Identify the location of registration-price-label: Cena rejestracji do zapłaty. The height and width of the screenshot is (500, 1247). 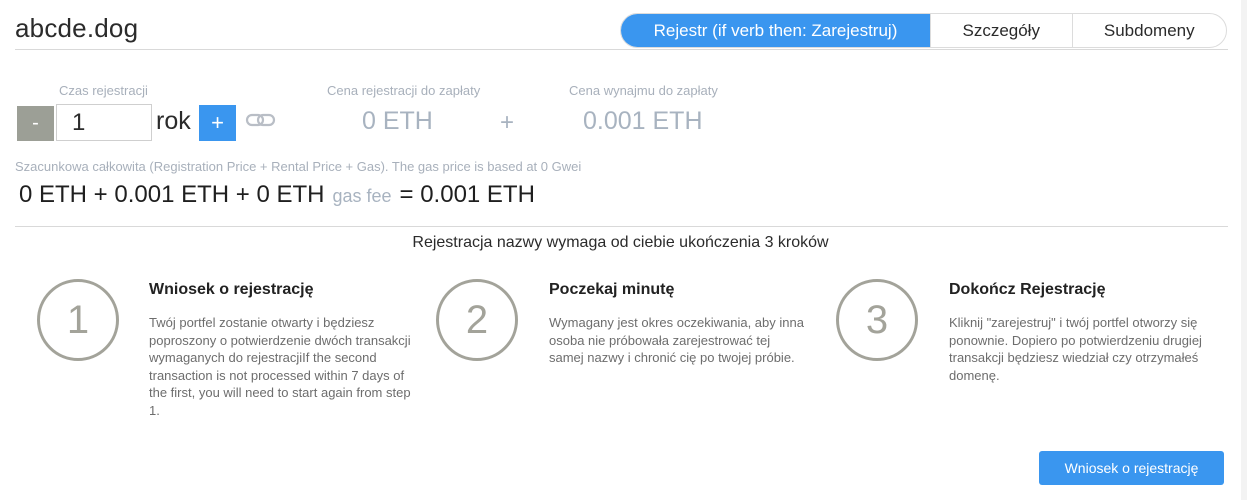
(404, 90).